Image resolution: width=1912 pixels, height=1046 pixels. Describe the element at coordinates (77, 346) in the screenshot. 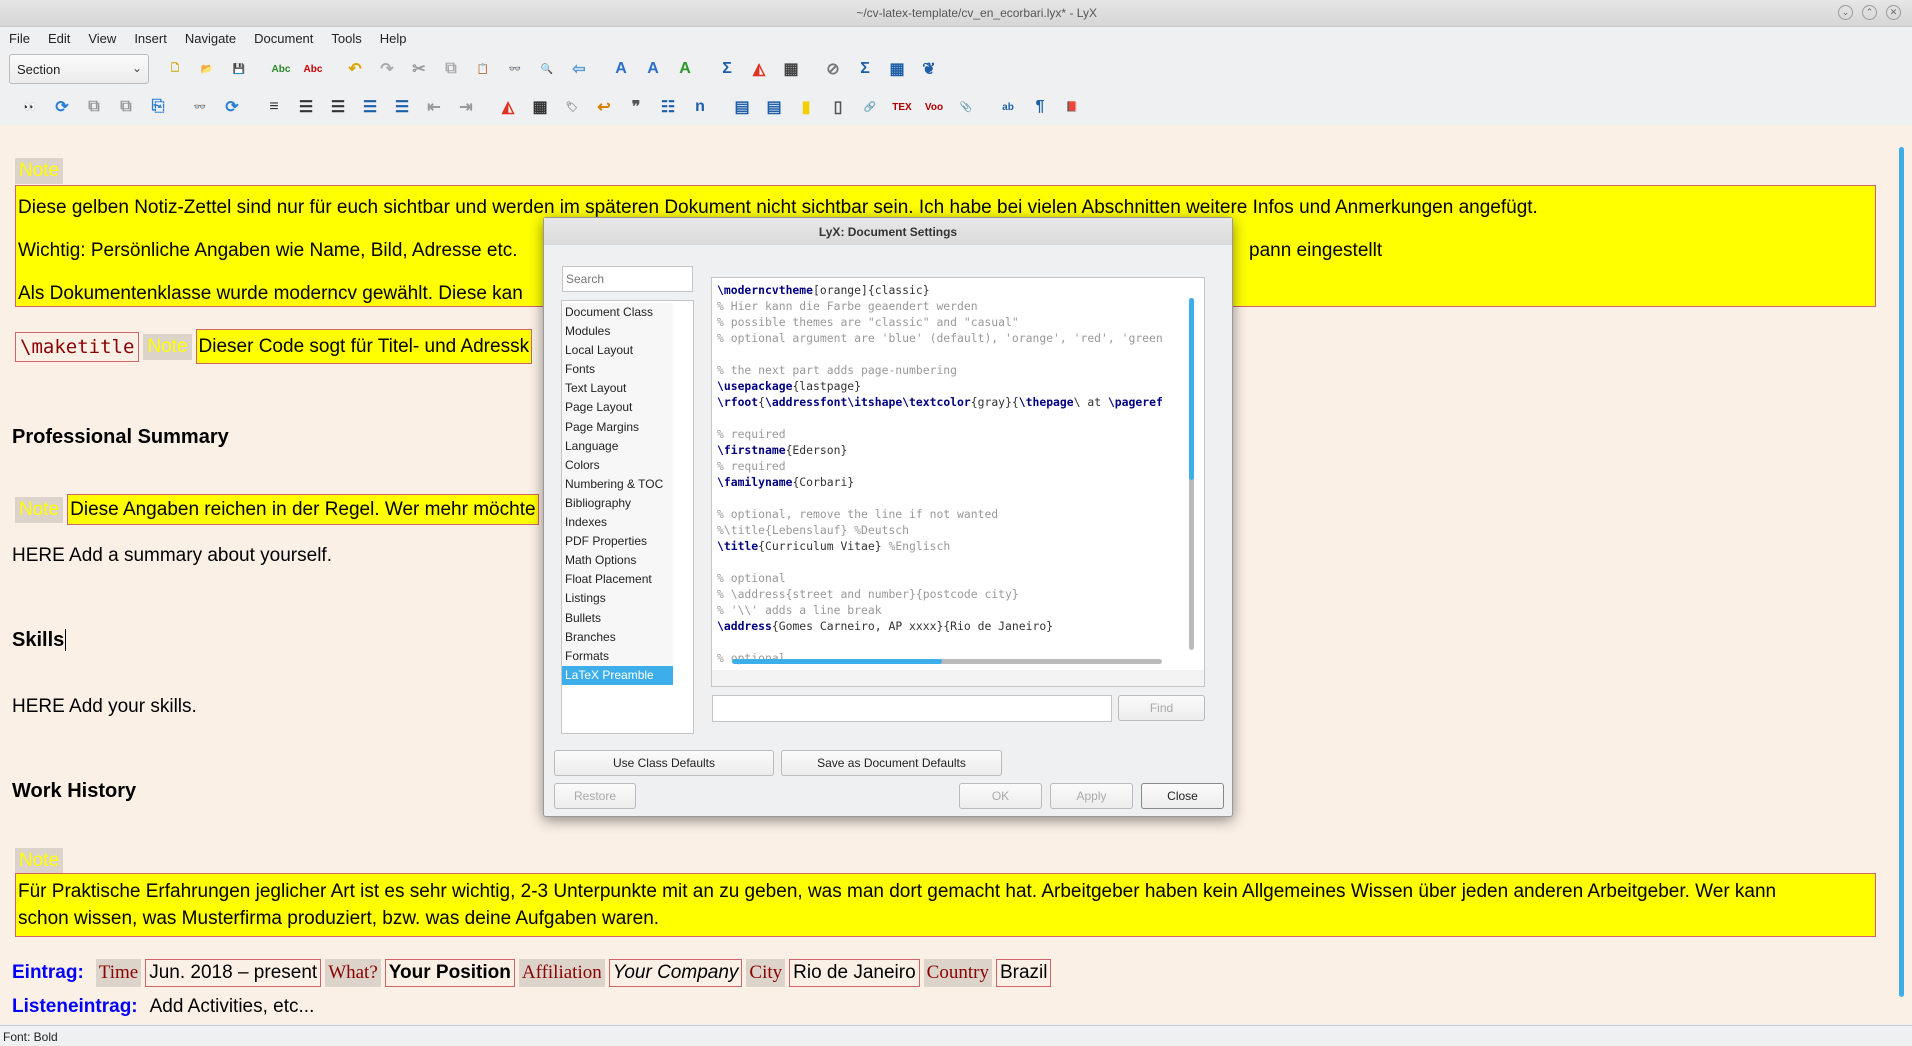

I see `ert-maketitle: \maketitle` at that location.